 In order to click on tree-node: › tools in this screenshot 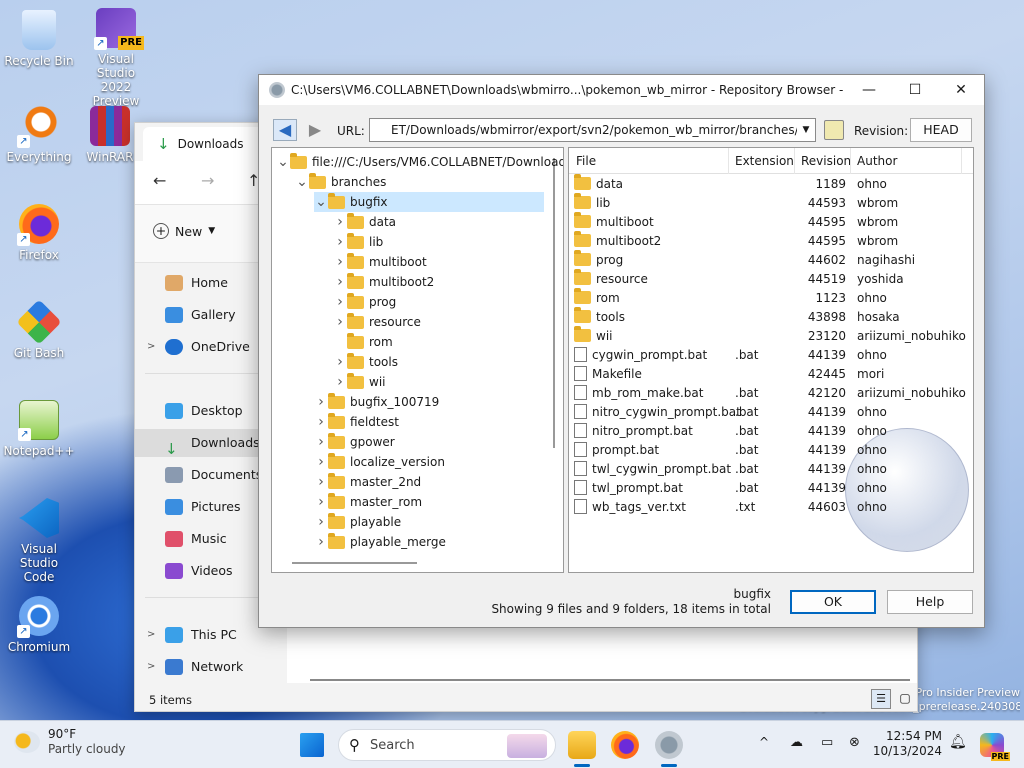, I will do `click(365, 362)`.